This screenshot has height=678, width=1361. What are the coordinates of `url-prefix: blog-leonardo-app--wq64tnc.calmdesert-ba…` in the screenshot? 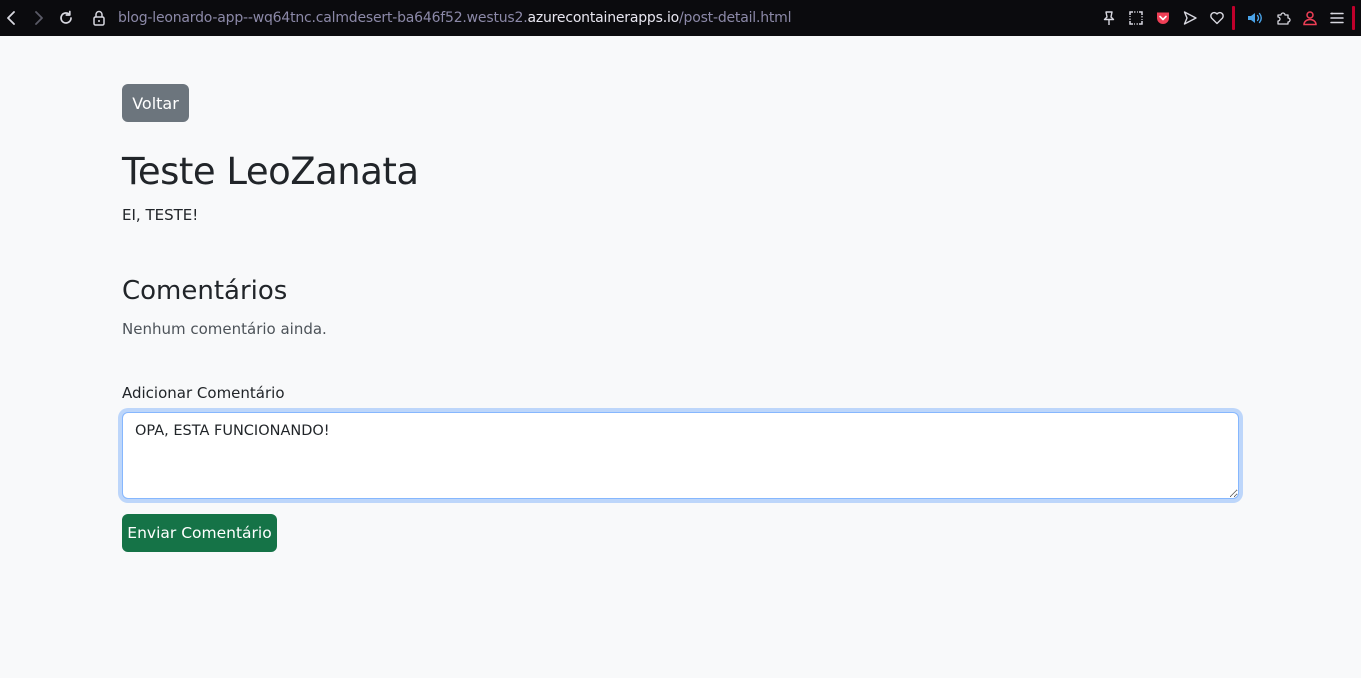 It's located at (323, 18).